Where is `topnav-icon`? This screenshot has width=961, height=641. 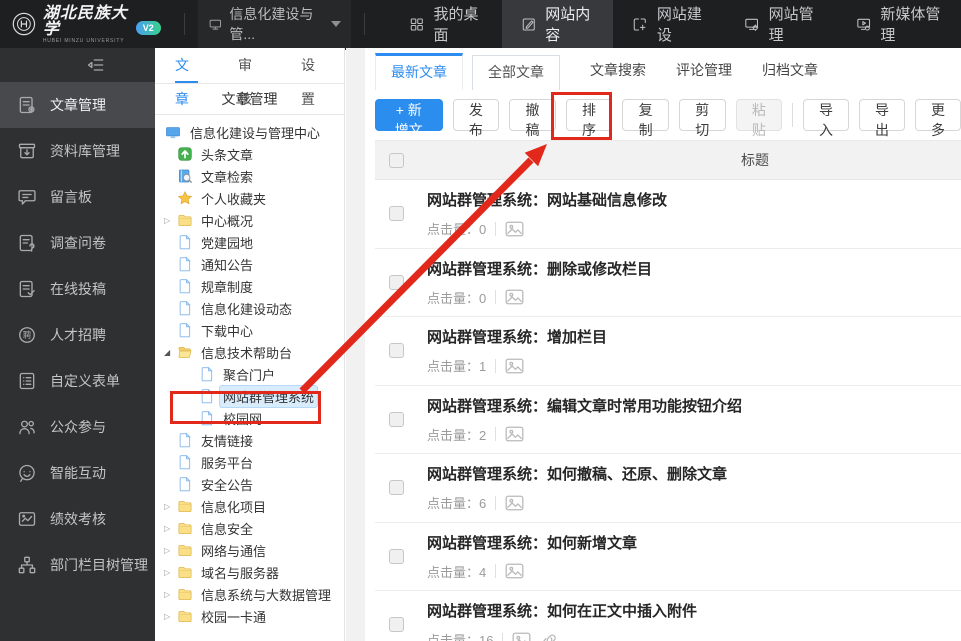 topnav-icon is located at coordinates (864, 24).